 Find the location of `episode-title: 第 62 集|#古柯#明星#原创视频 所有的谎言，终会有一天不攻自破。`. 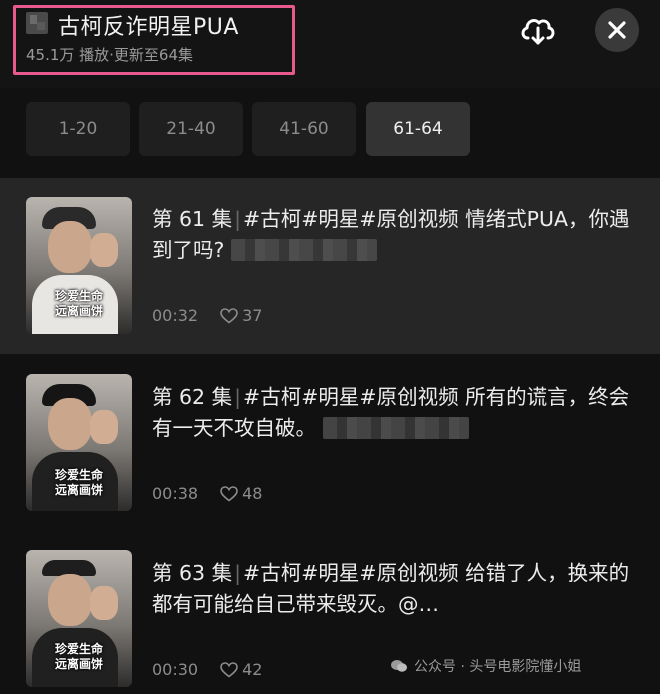

episode-title: 第 62 集|#古柯#明星#原创视频 所有的谎言，终会有一天不攻自破。 is located at coordinates (391, 412).